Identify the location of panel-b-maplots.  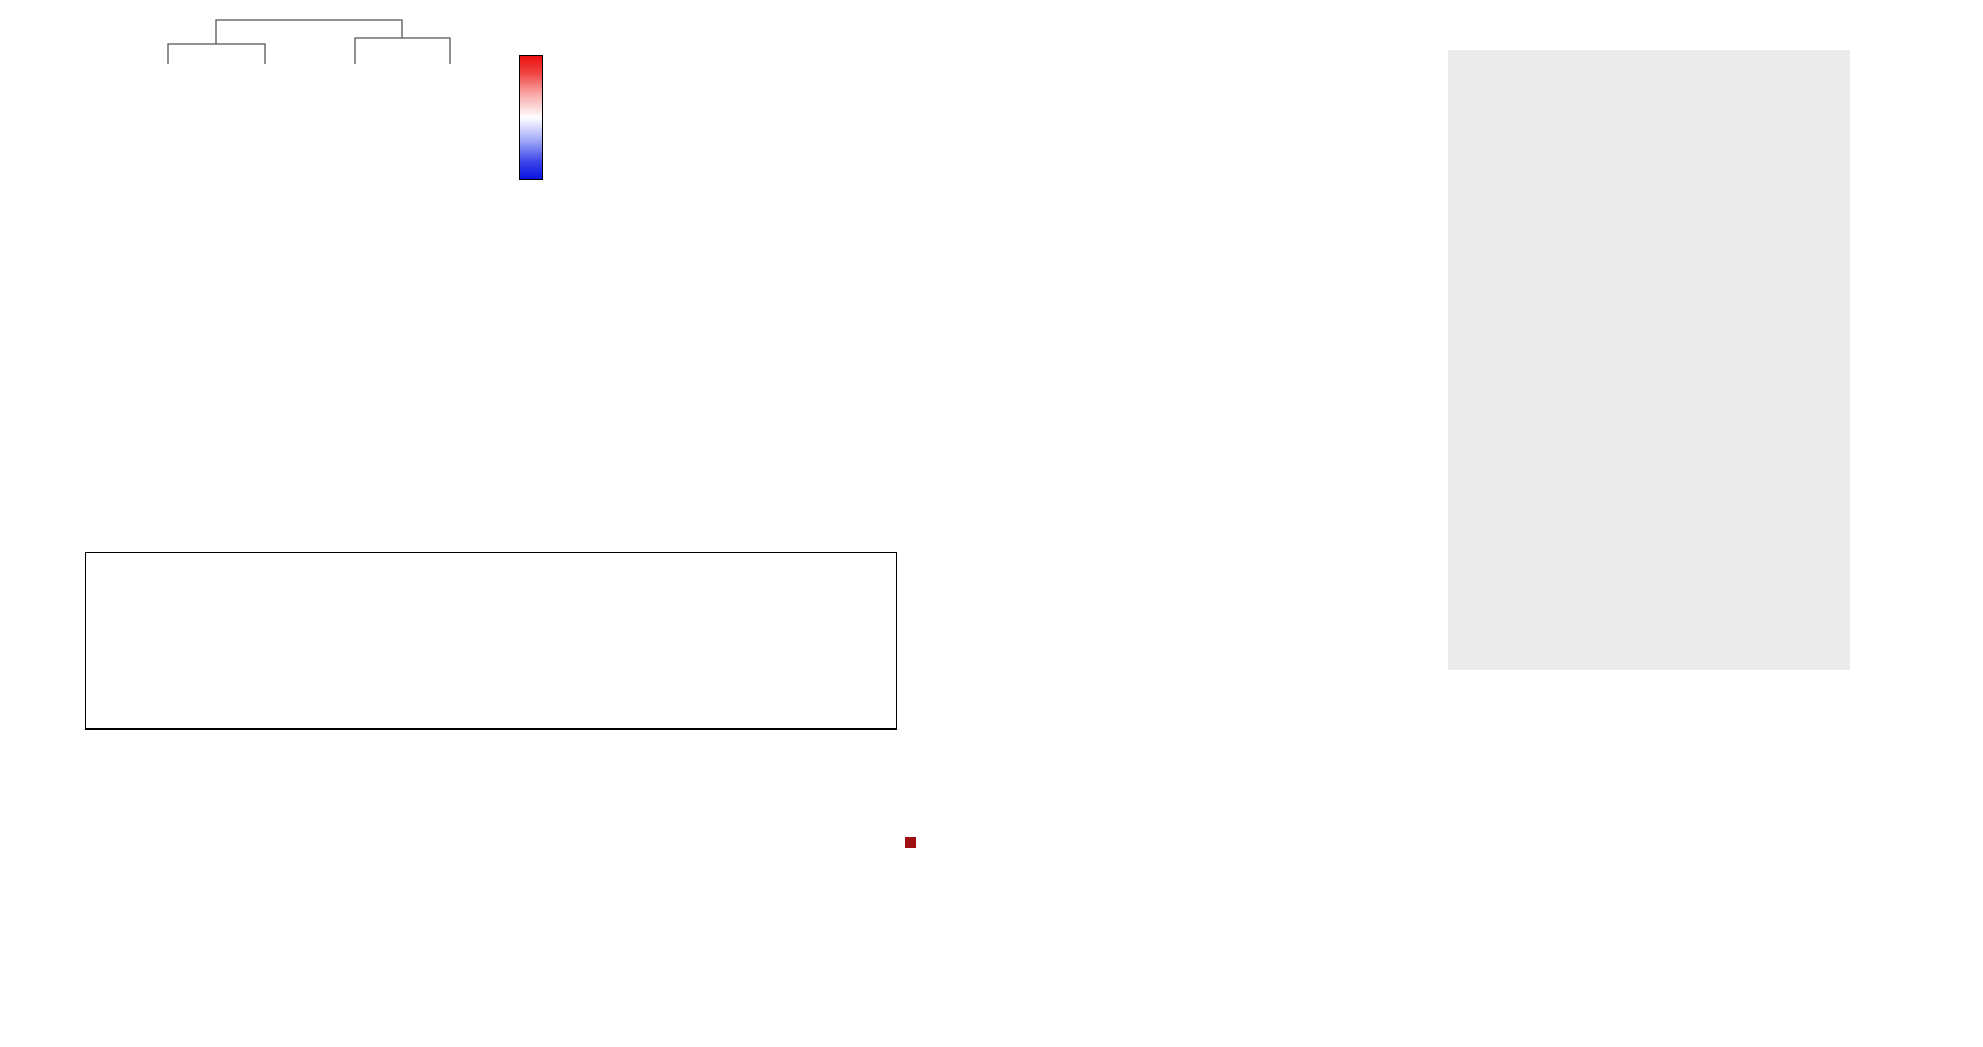
(840, 272).